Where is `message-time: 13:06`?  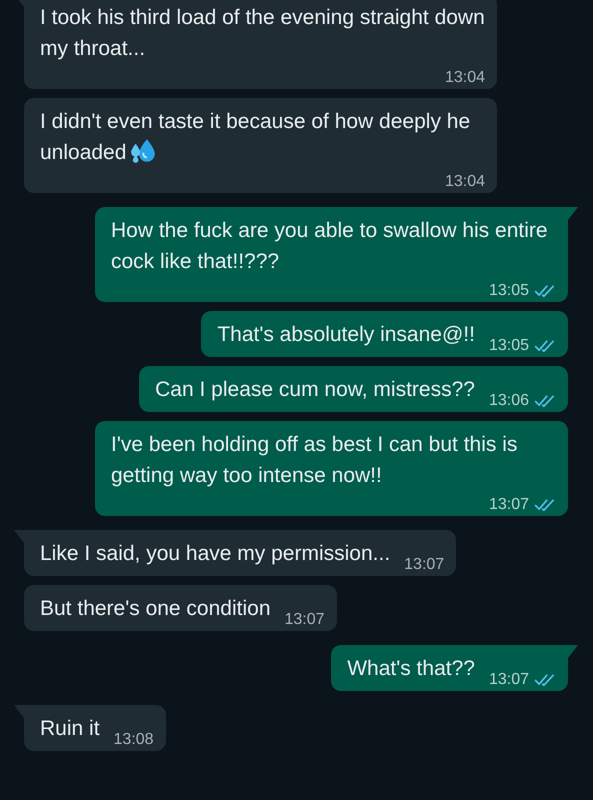 message-time: 13:06 is located at coordinates (508, 401).